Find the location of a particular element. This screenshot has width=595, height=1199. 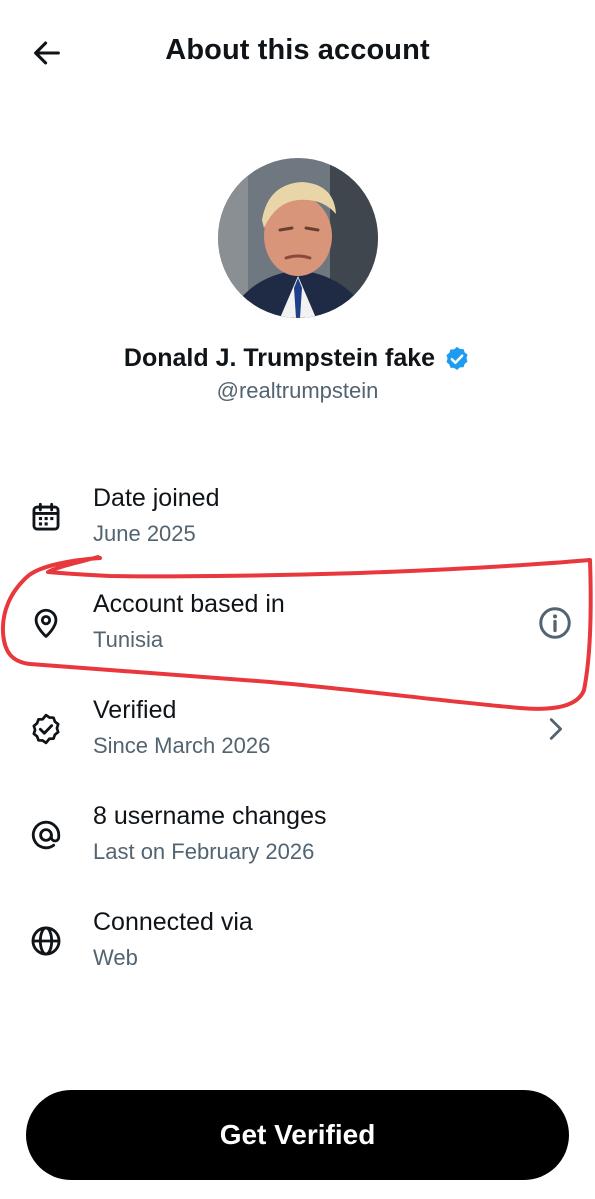

detail-label: Verified is located at coordinates (135, 710).